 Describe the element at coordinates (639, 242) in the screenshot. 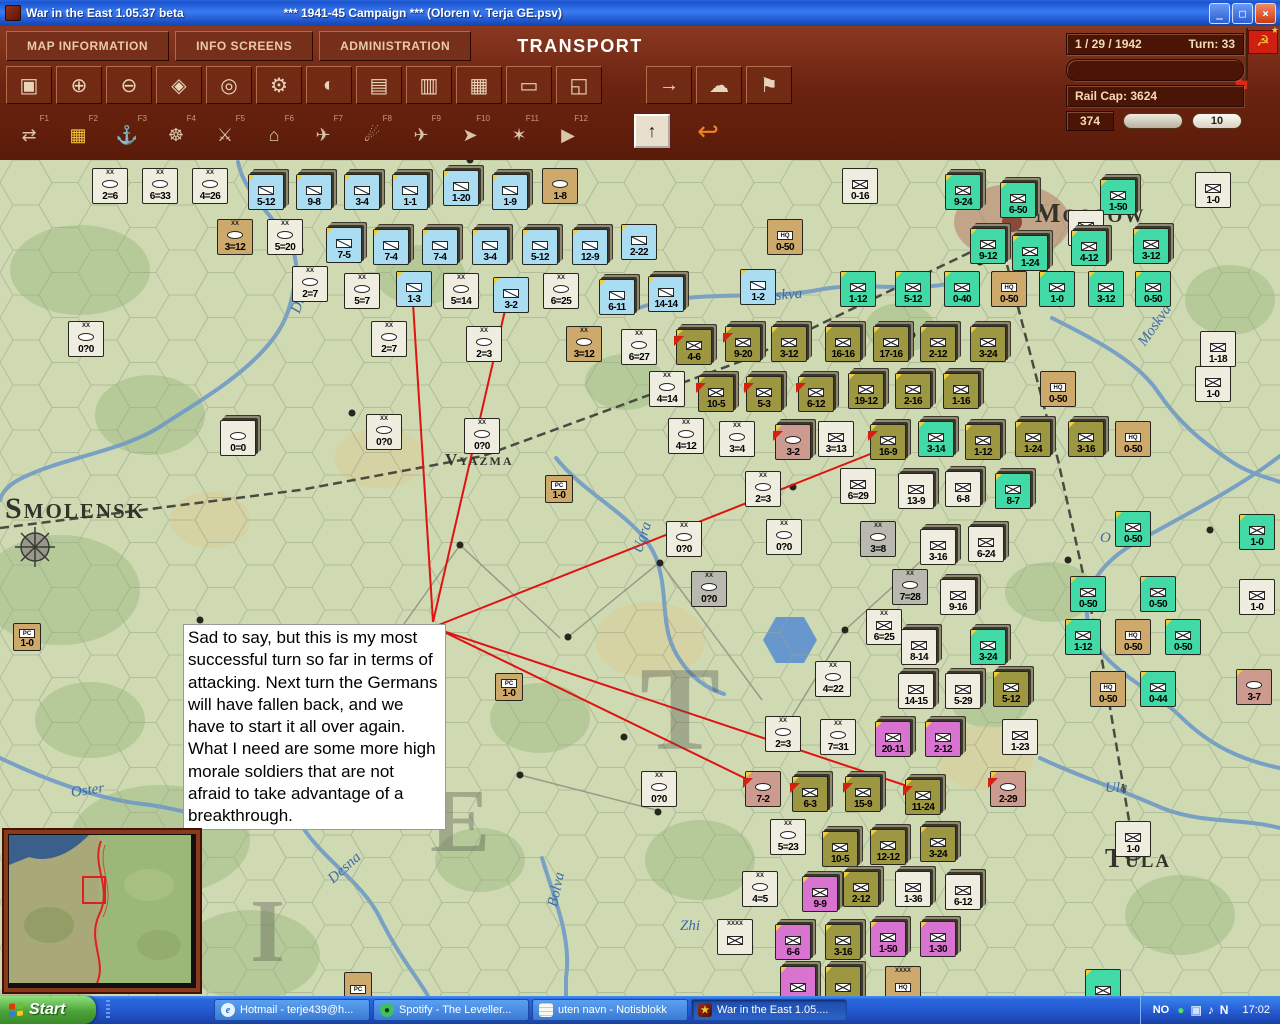

I see `unit-counter: 2-22` at that location.